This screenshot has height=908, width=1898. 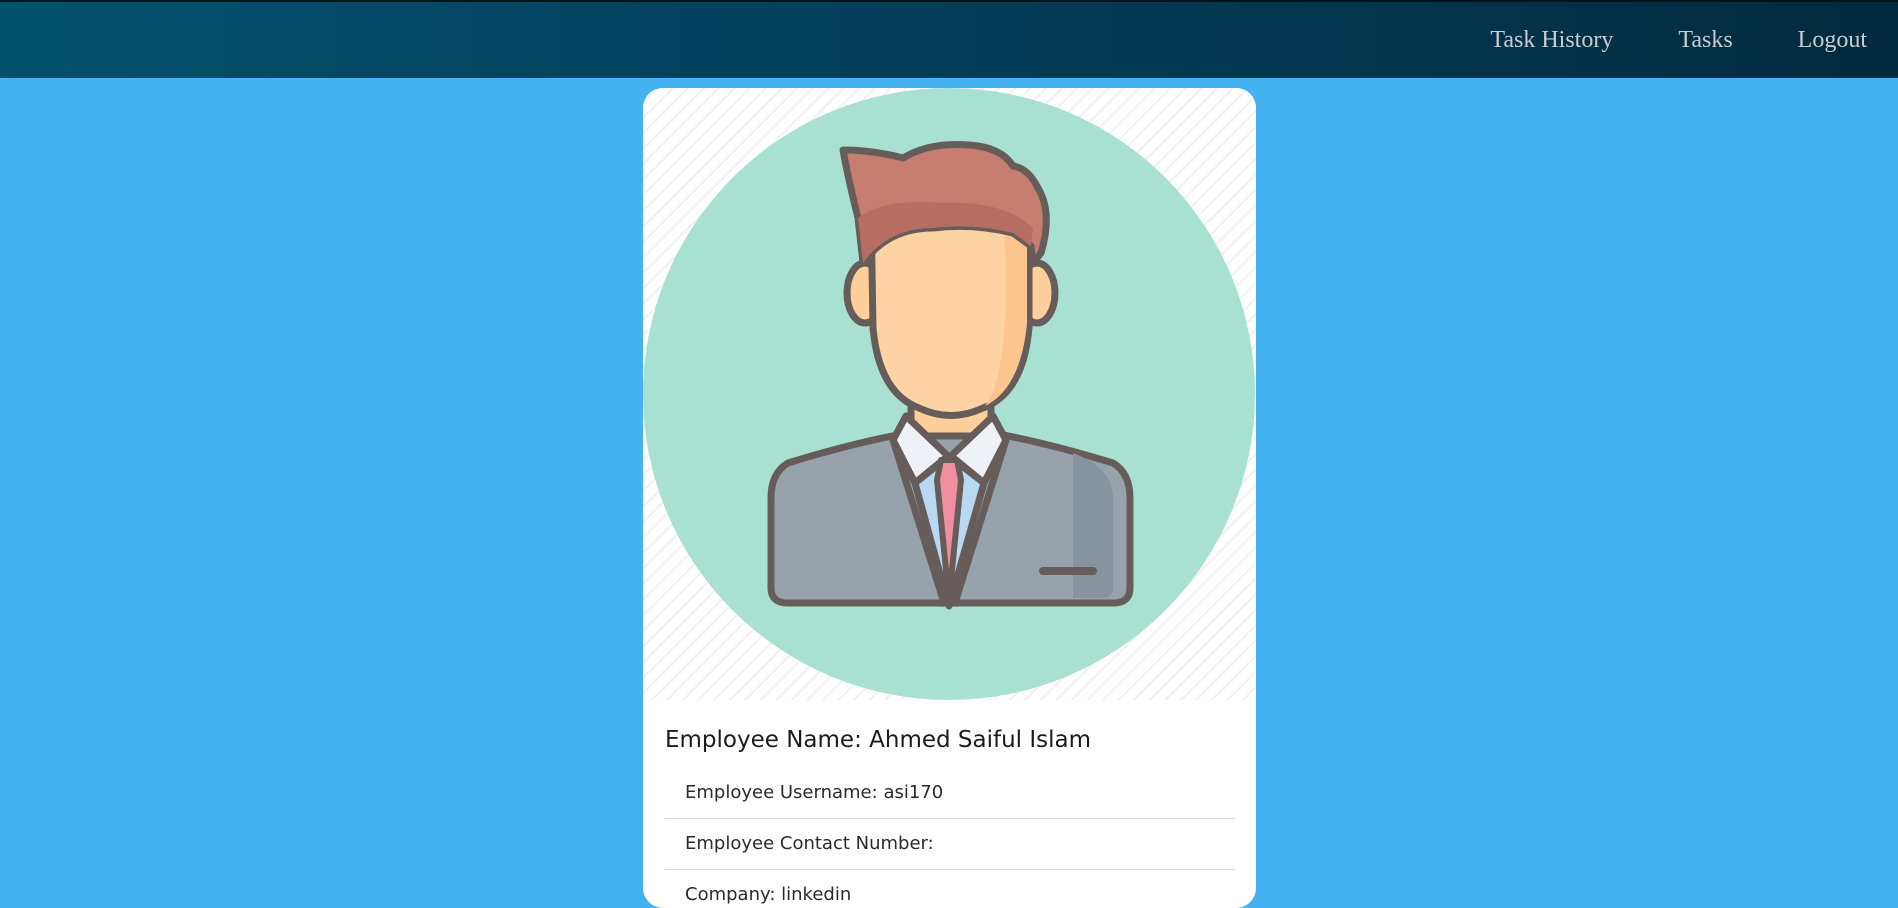 I want to click on employee-company-item: Company: linkedin, so click(x=950, y=889).